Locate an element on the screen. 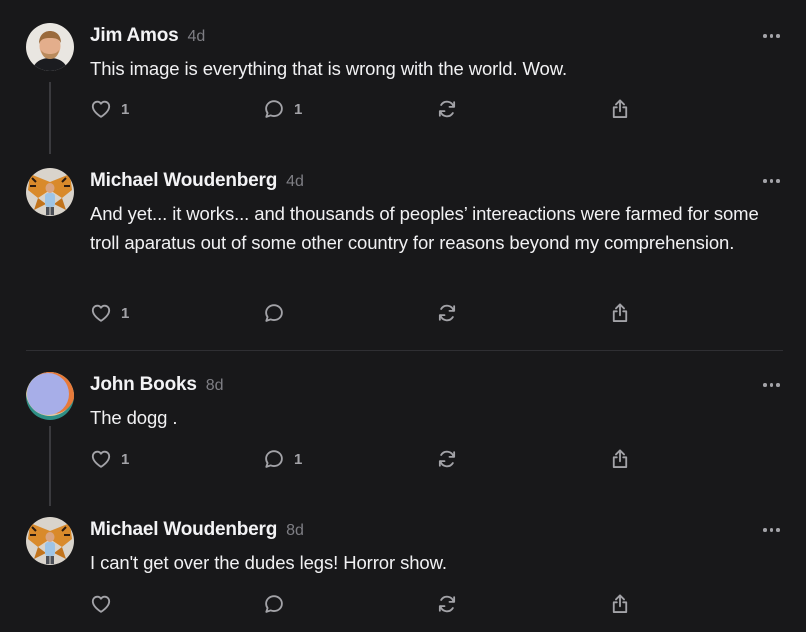  post-header: Michael Woudenberg 4d is located at coordinates (197, 183).